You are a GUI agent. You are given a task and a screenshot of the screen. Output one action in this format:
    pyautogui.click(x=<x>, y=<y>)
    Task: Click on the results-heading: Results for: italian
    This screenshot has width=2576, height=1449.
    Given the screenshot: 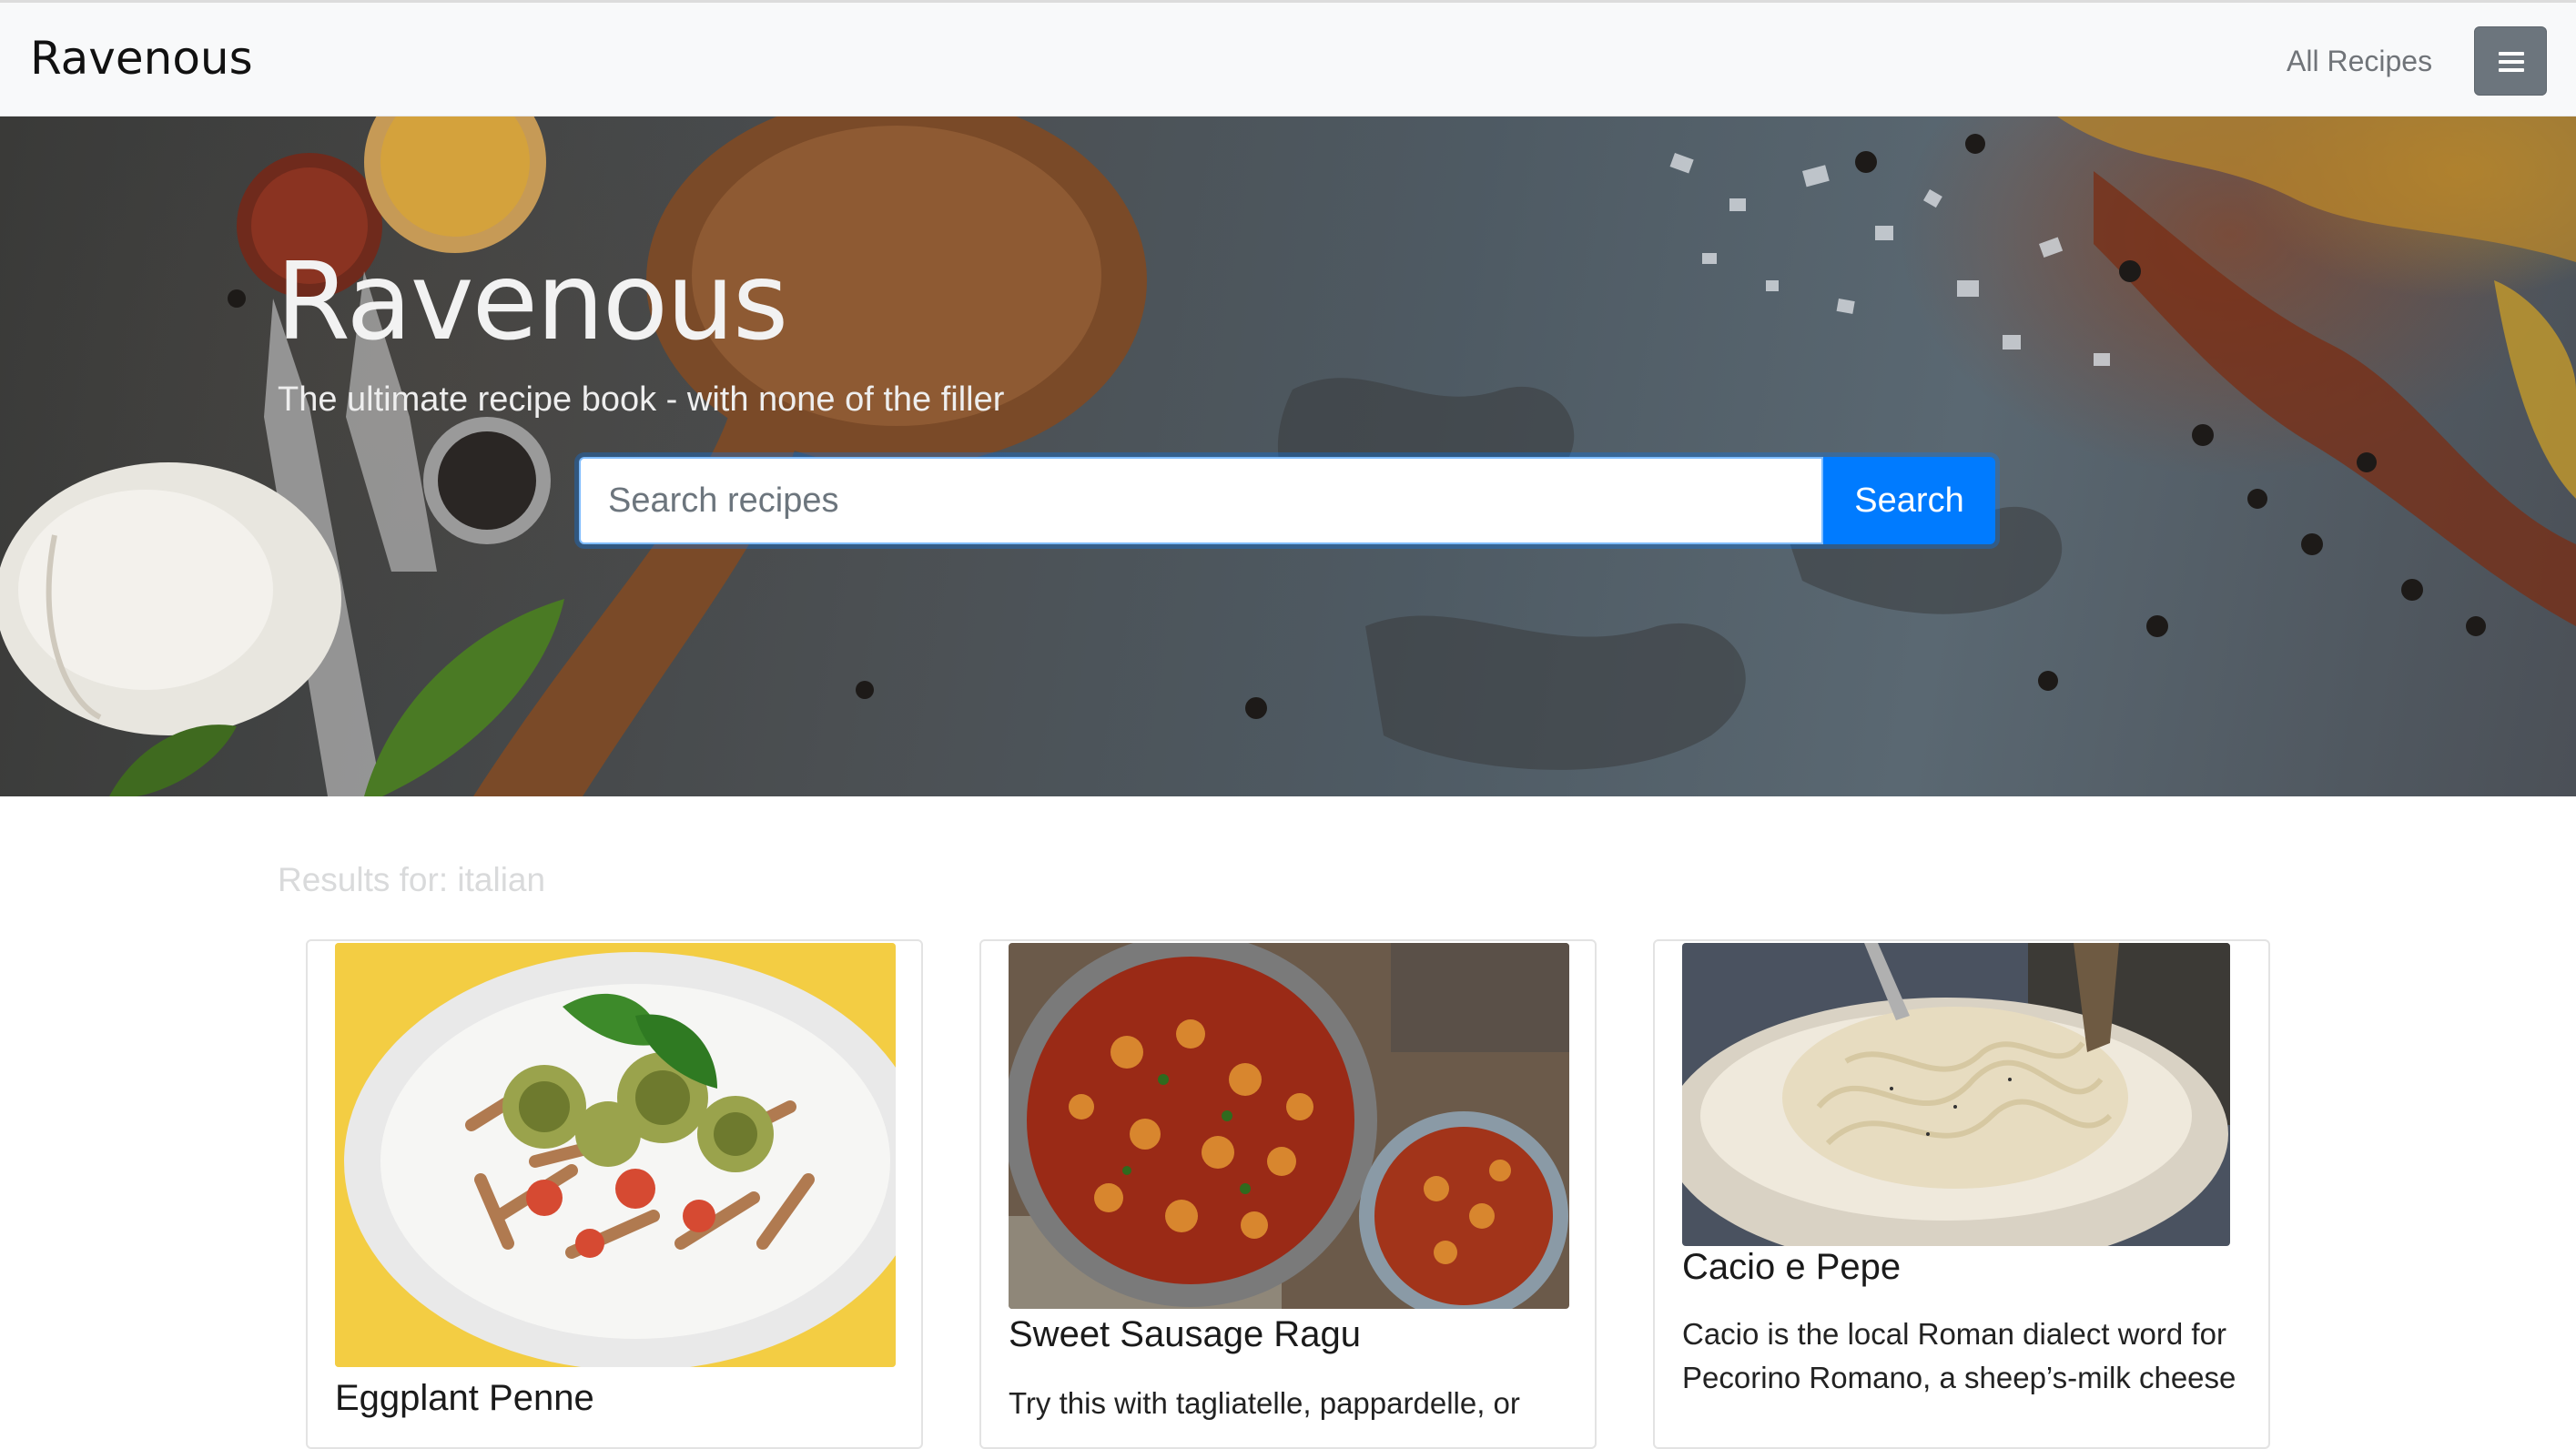 What is the action you would take?
    pyautogui.click(x=412, y=880)
    